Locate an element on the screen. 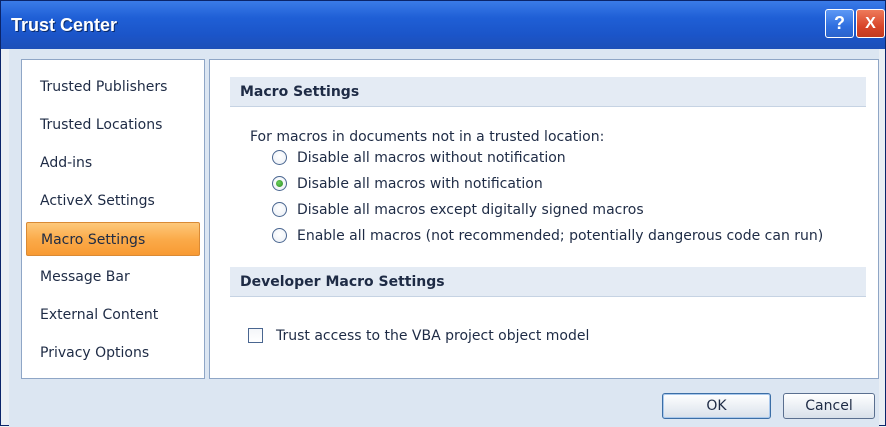 This screenshot has height=427, width=886. ok-button: OK is located at coordinates (716, 406).